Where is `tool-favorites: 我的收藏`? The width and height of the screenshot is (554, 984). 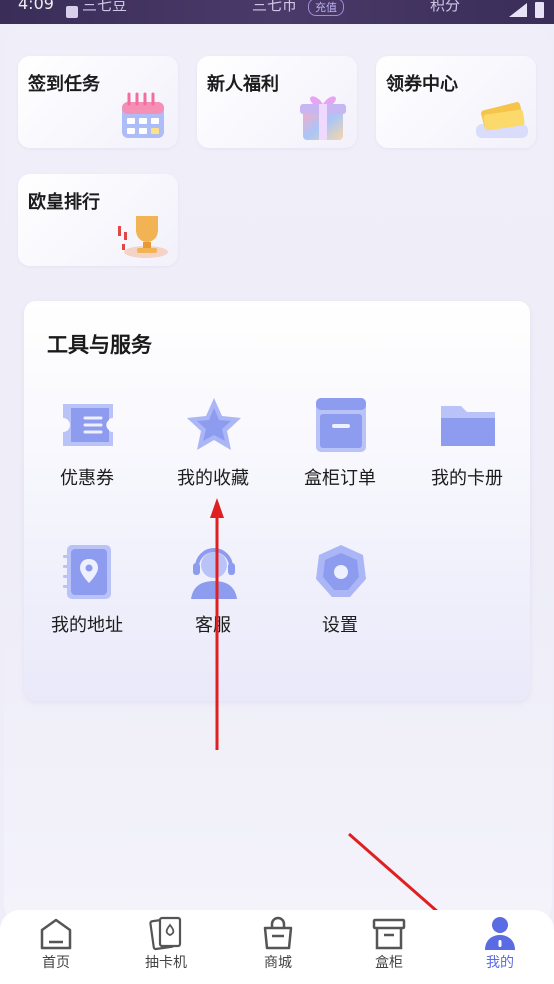
tool-favorites: 我的收藏 is located at coordinates (213, 449).